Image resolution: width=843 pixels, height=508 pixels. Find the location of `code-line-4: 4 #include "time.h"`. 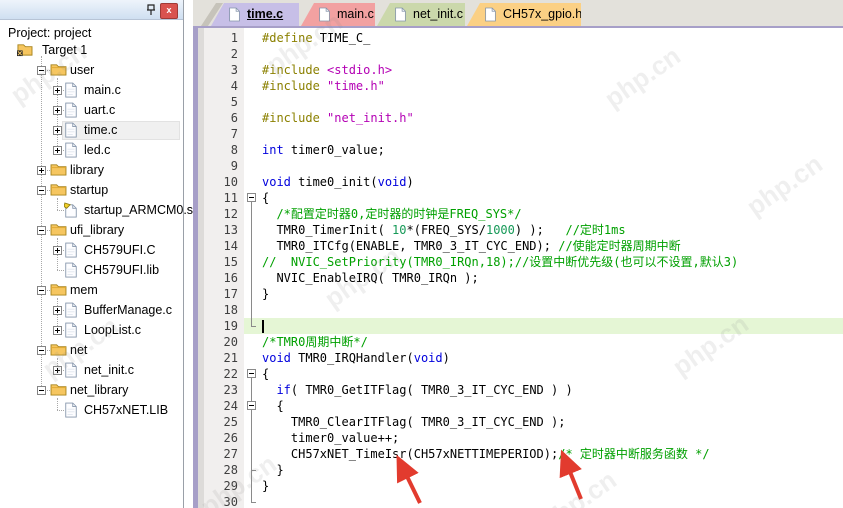

code-line-4: 4 #include "time.h" is located at coordinates (520, 86).